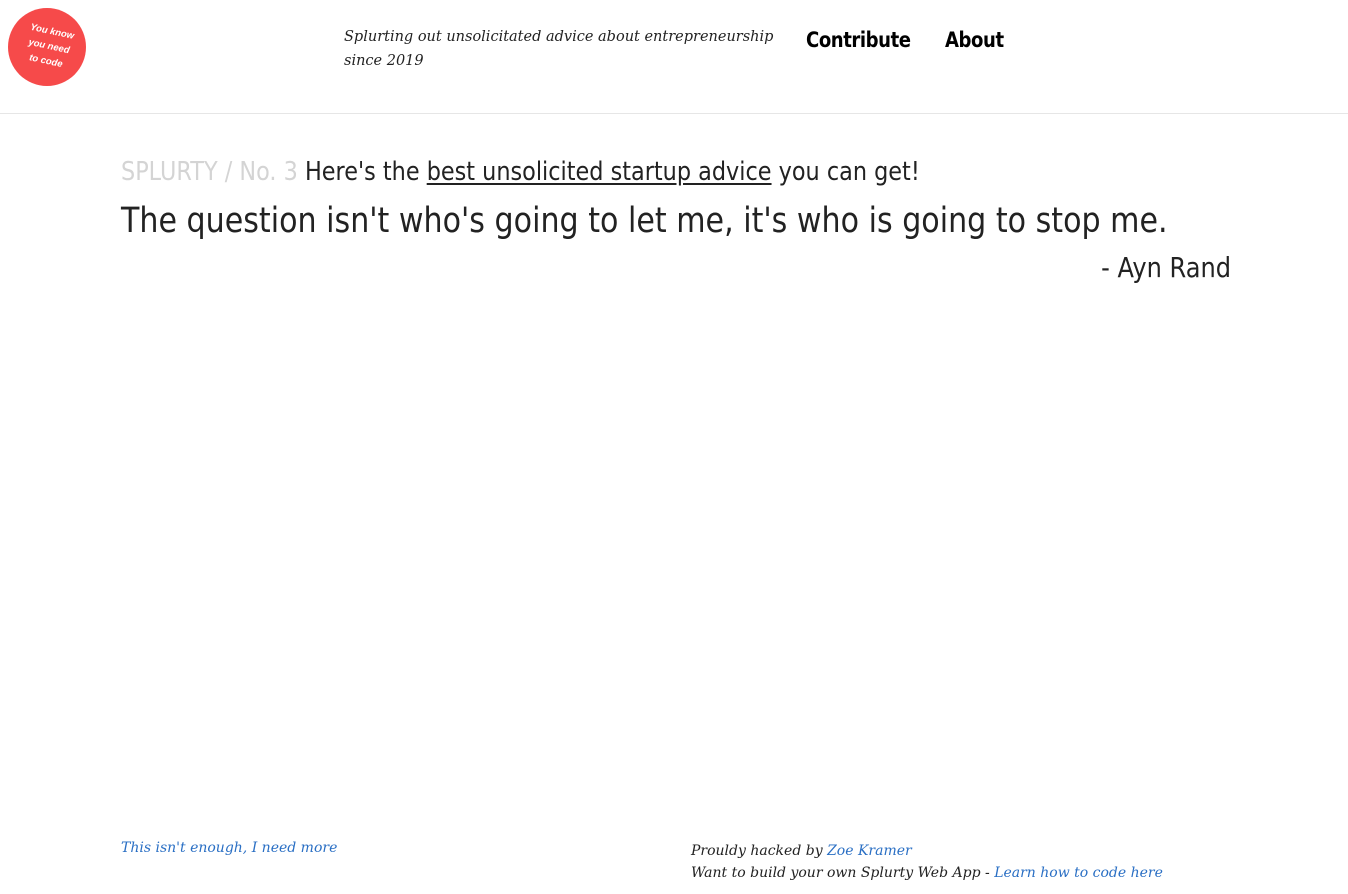 The width and height of the screenshot is (1348, 894). Describe the element at coordinates (840, 873) in the screenshot. I see `build-prefix: Want to build your own Splurty Web App -` at that location.